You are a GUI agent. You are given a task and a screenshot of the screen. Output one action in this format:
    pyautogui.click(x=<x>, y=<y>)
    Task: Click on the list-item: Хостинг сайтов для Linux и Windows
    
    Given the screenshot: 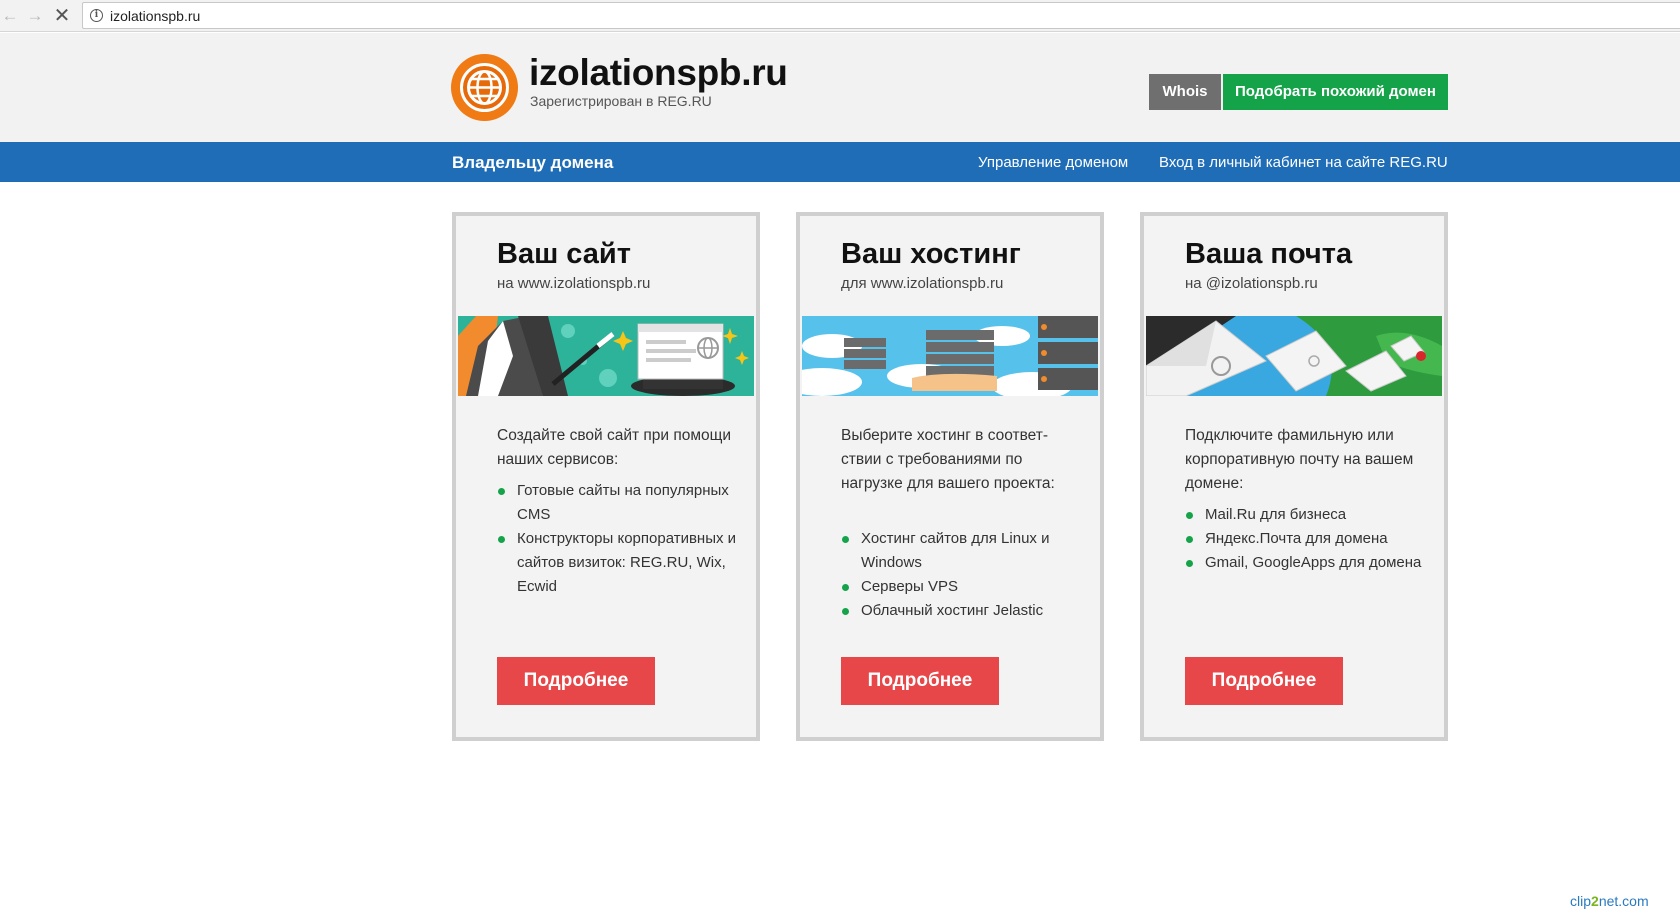 What is the action you would take?
    pyautogui.click(x=961, y=551)
    